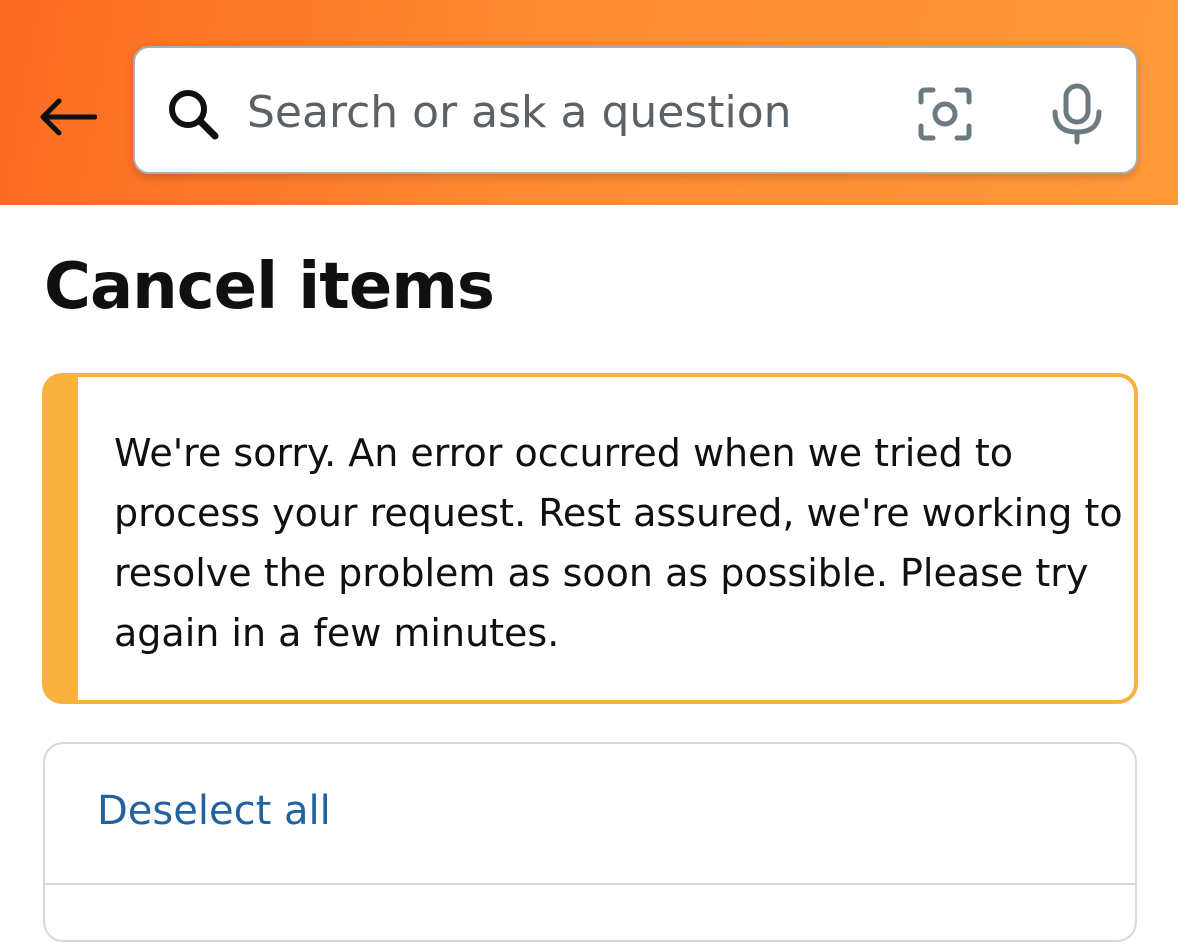 Image resolution: width=1178 pixels, height=942 pixels. Describe the element at coordinates (1077, 114) in the screenshot. I see `microphone-icon` at that location.